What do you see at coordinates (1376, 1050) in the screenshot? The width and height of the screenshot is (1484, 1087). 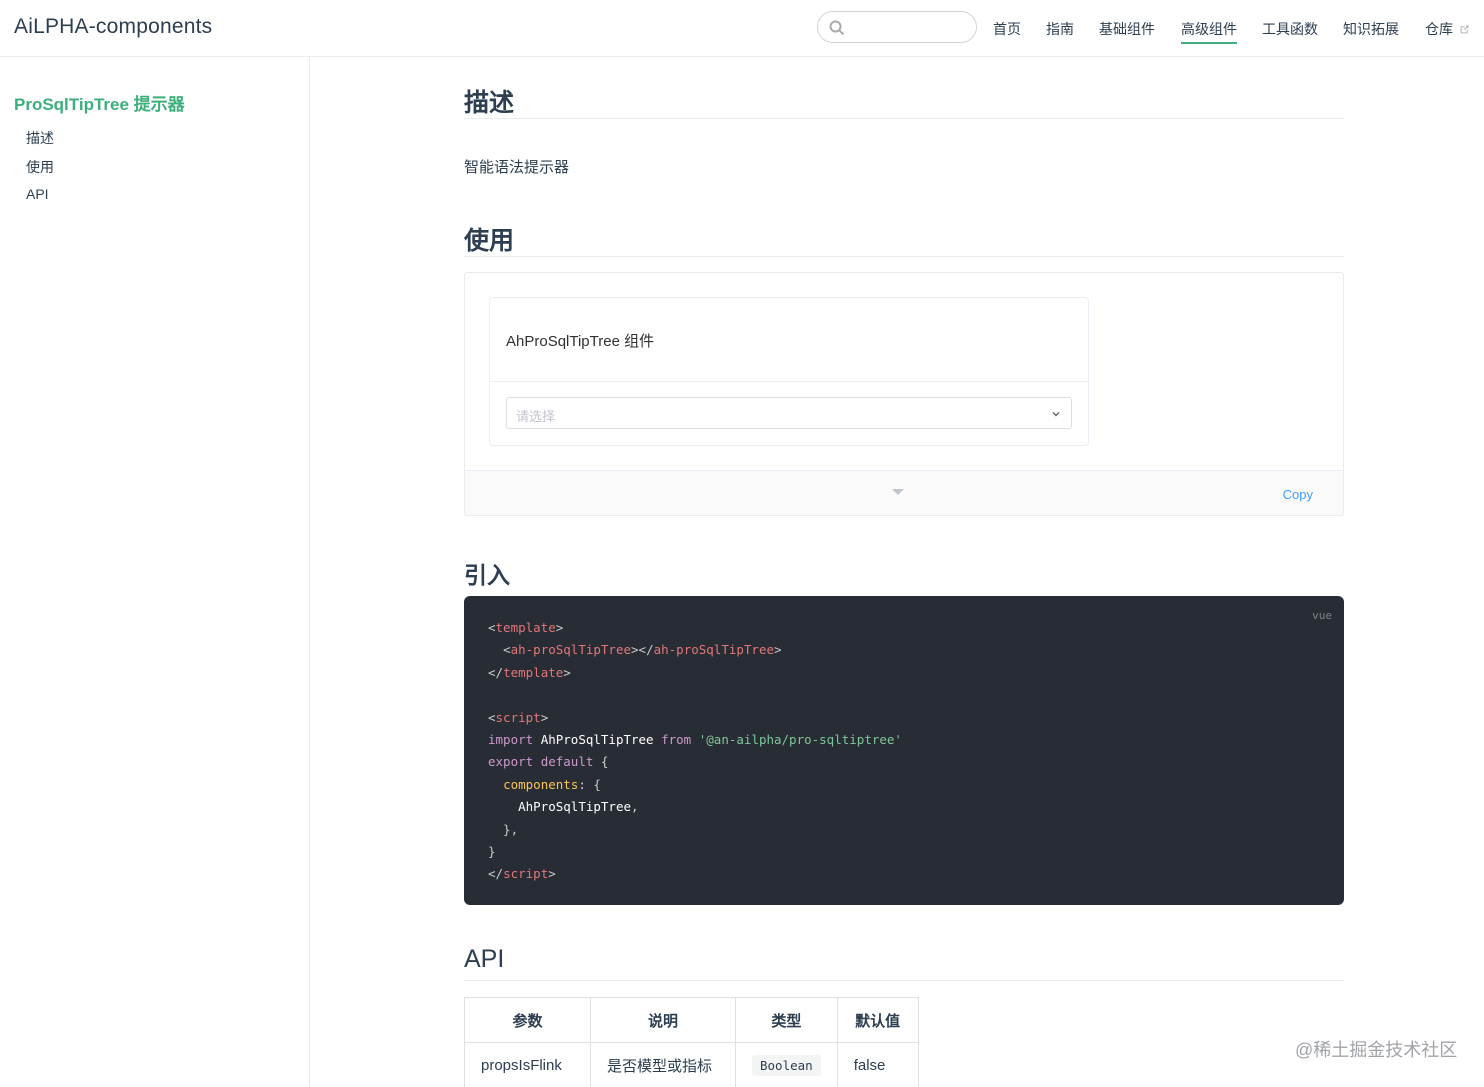 I see `watermark: @稀土掘金技术社区` at bounding box center [1376, 1050].